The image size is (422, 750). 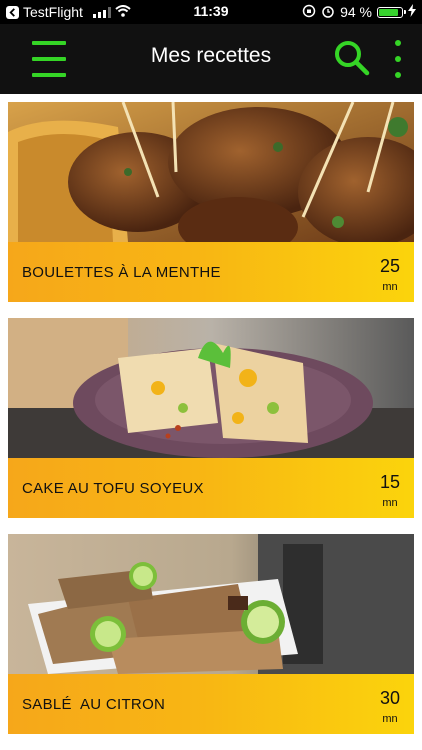 What do you see at coordinates (389, 482) in the screenshot?
I see `duration-value: 15` at bounding box center [389, 482].